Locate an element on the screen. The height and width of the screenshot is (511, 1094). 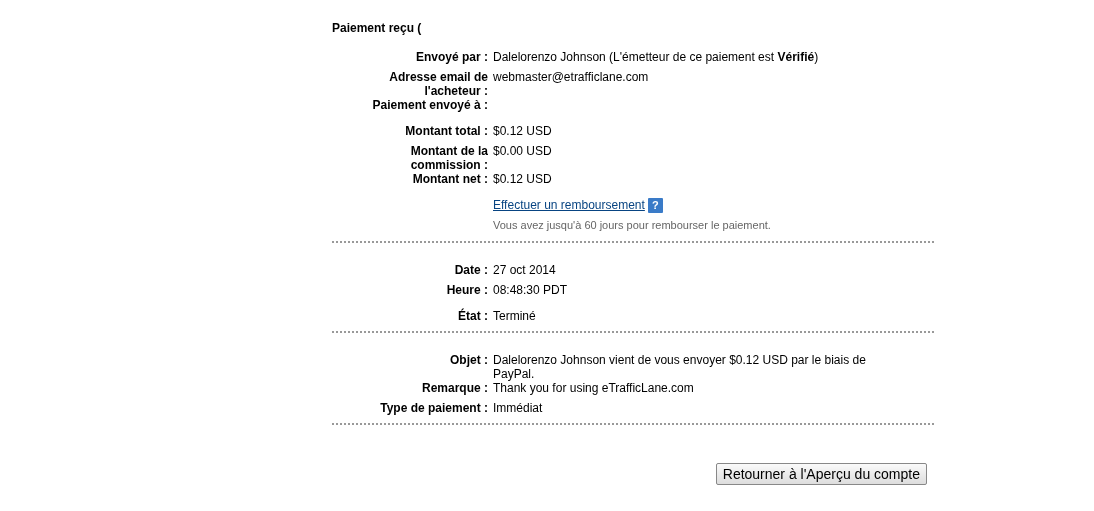
field-label: Objet : is located at coordinates (469, 361).